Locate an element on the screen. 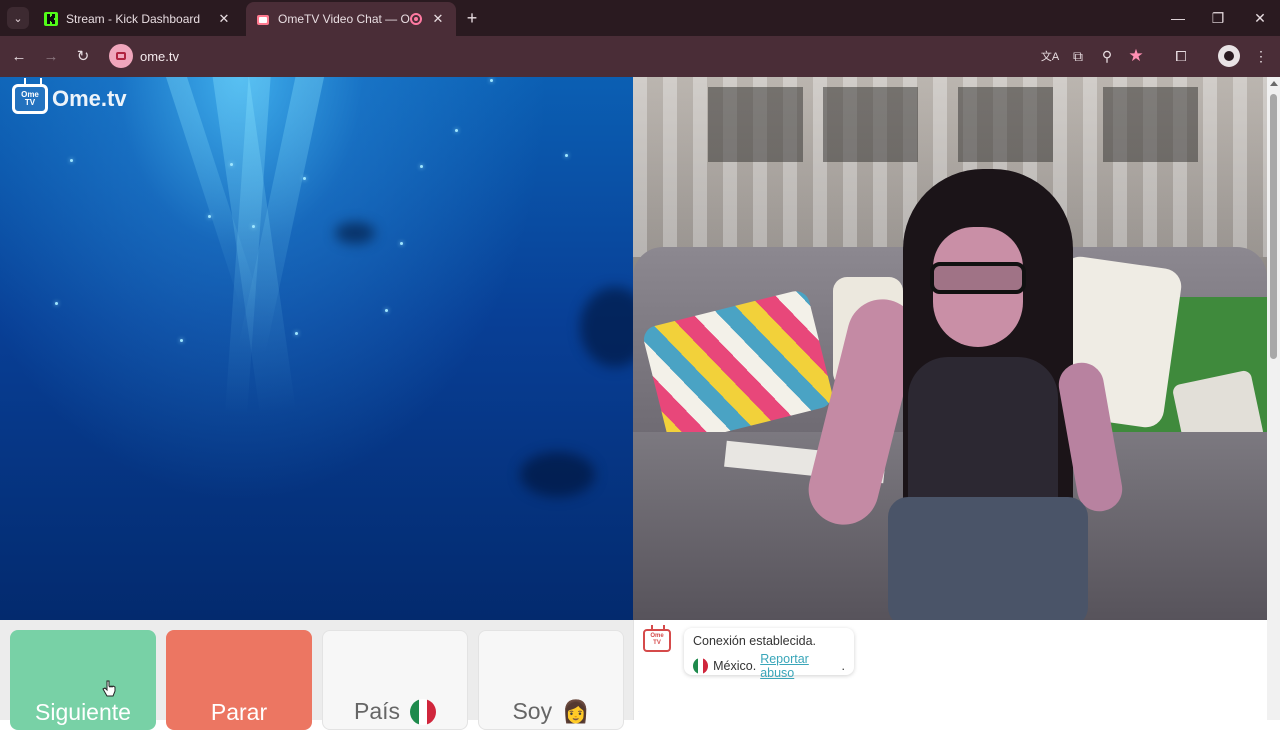  tab-title: OmeTV Video Chat — Ome is located at coordinates (344, 19).